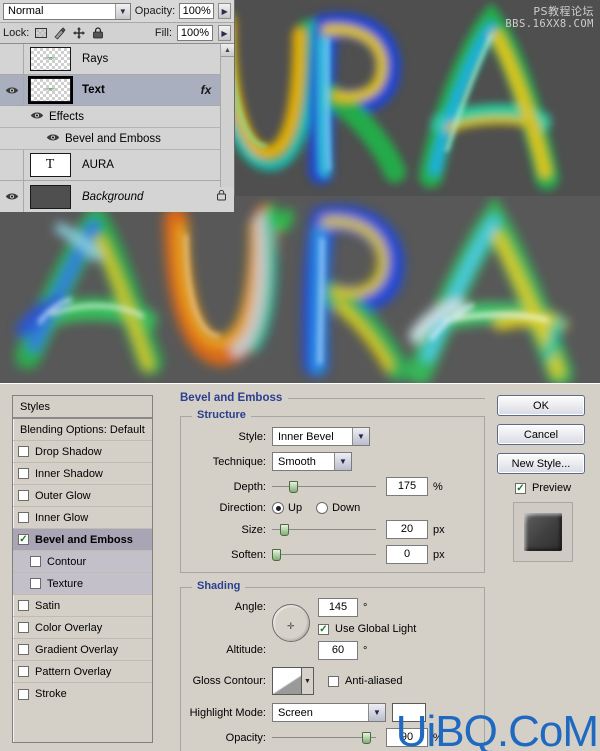 Image resolution: width=600 pixels, height=751 pixels. What do you see at coordinates (293, 681) in the screenshot?
I see `gloss-contour-picker: ▼` at bounding box center [293, 681].